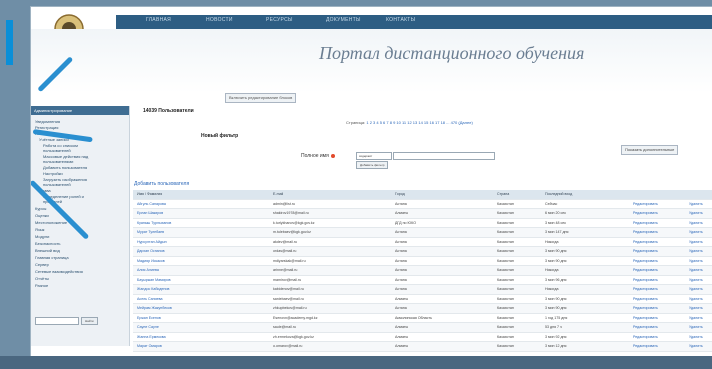  I want to click on column-header: E-mail, so click(278, 194).